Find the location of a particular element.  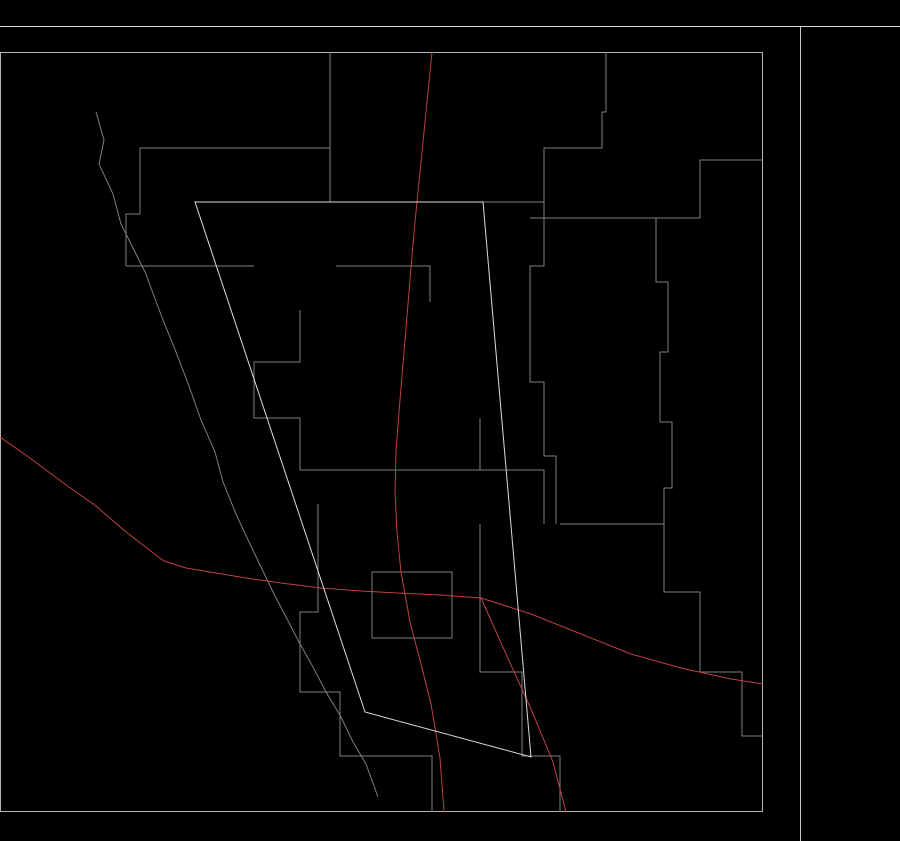

panel-divider is located at coordinates (800, 434).